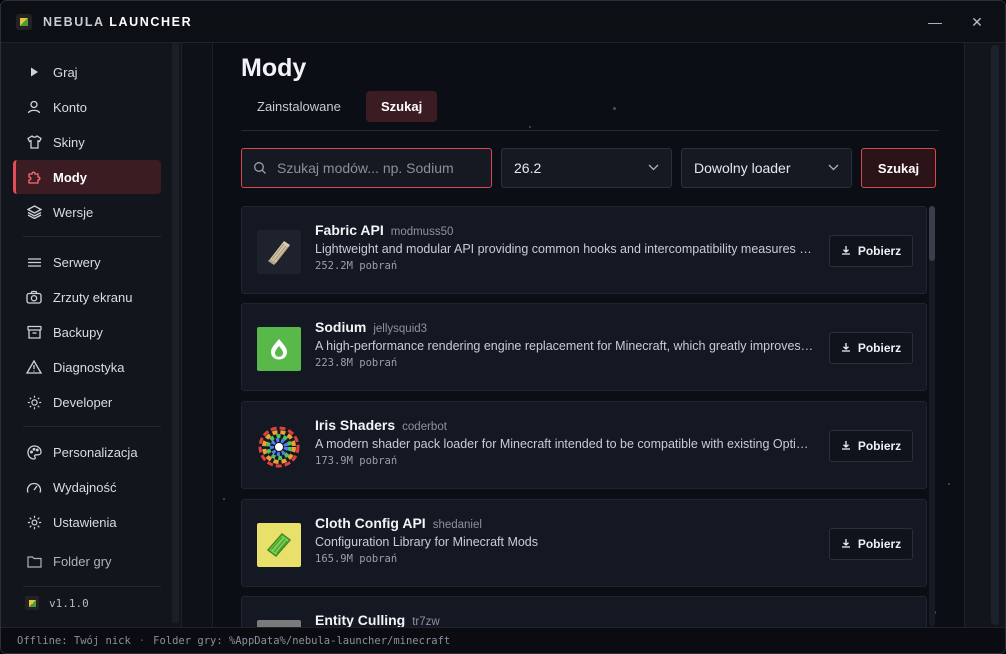 This screenshot has width=1006, height=654. Describe the element at coordinates (34, 402) in the screenshot. I see `sun-icon` at that location.